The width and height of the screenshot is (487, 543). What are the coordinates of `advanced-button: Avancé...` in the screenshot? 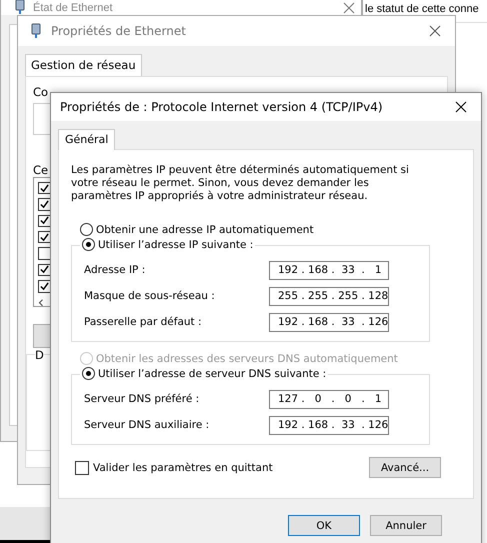 It's located at (405, 467).